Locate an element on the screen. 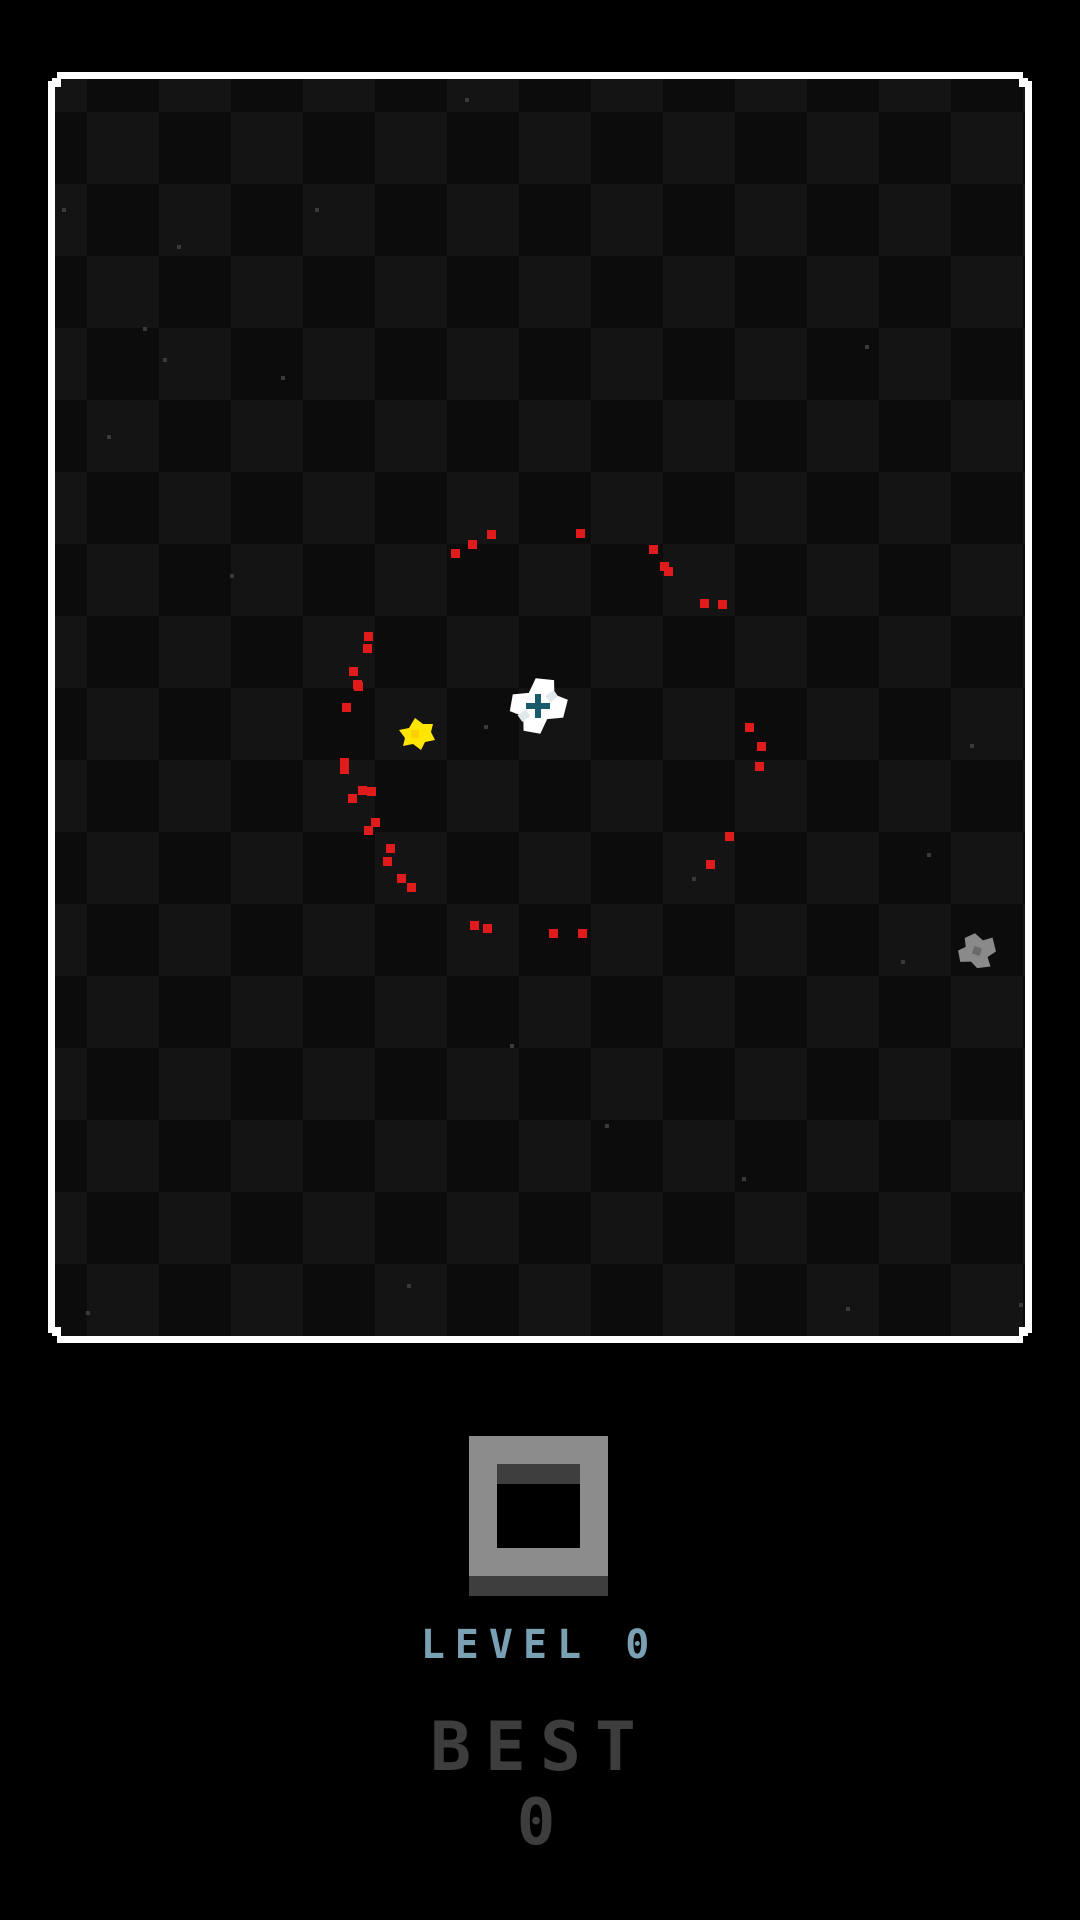  score-digit-hole-shadow is located at coordinates (538, 1474).